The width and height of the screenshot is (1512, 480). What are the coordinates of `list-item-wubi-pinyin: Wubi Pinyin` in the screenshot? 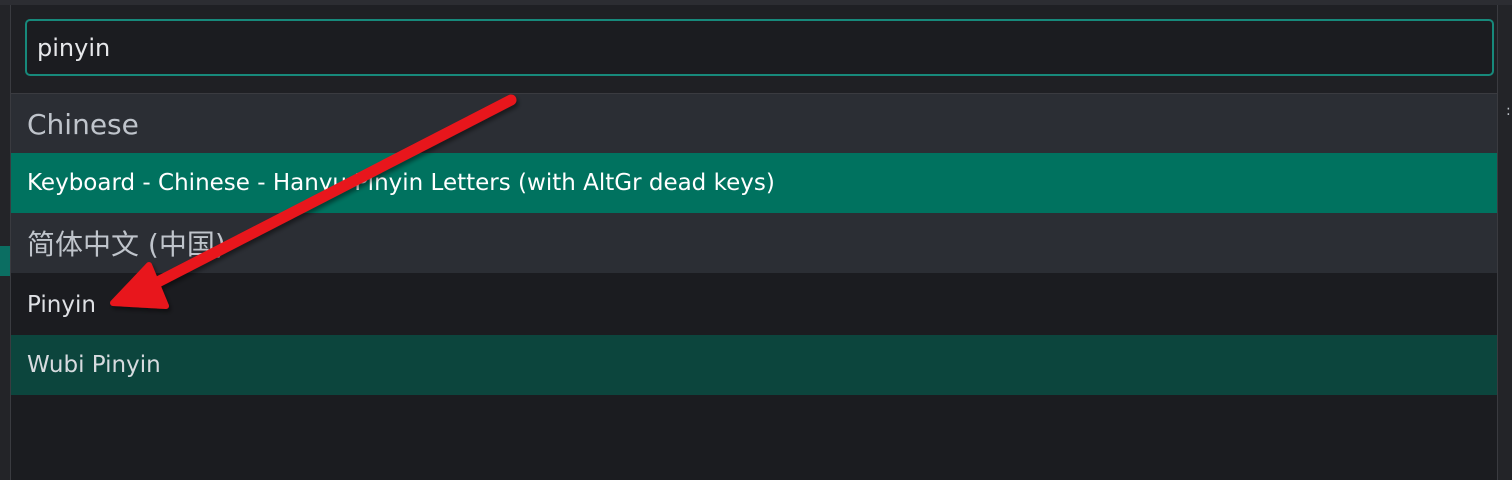 It's located at (754, 365).